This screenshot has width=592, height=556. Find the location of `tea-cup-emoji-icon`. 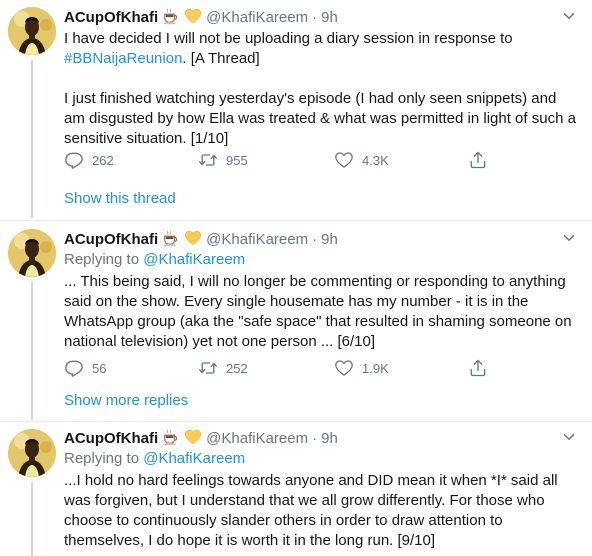

tea-cup-emoji-icon is located at coordinates (171, 19).